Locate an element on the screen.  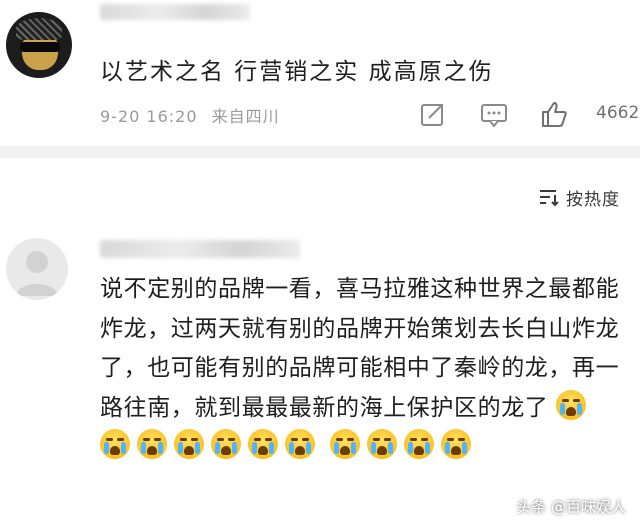
avatar-sunglasses is located at coordinates (40, 47).